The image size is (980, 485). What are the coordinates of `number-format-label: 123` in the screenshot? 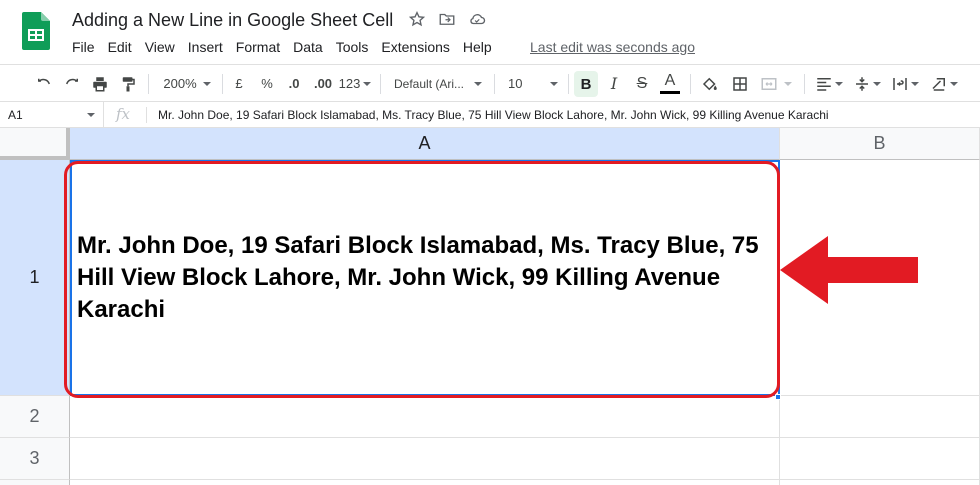 It's located at (349, 83).